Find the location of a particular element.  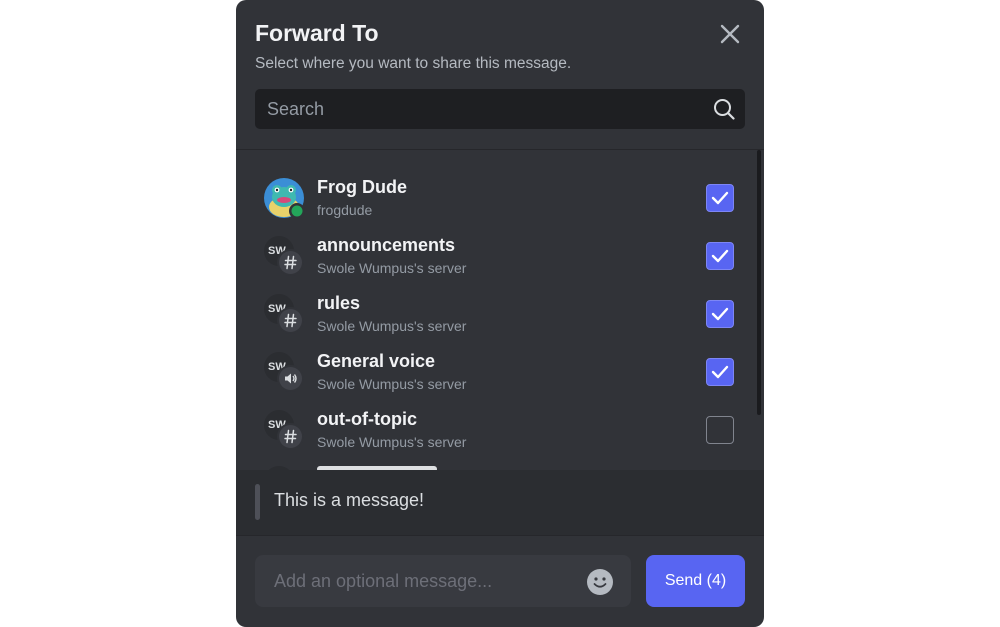

send-button: Send (4) is located at coordinates (695, 581).